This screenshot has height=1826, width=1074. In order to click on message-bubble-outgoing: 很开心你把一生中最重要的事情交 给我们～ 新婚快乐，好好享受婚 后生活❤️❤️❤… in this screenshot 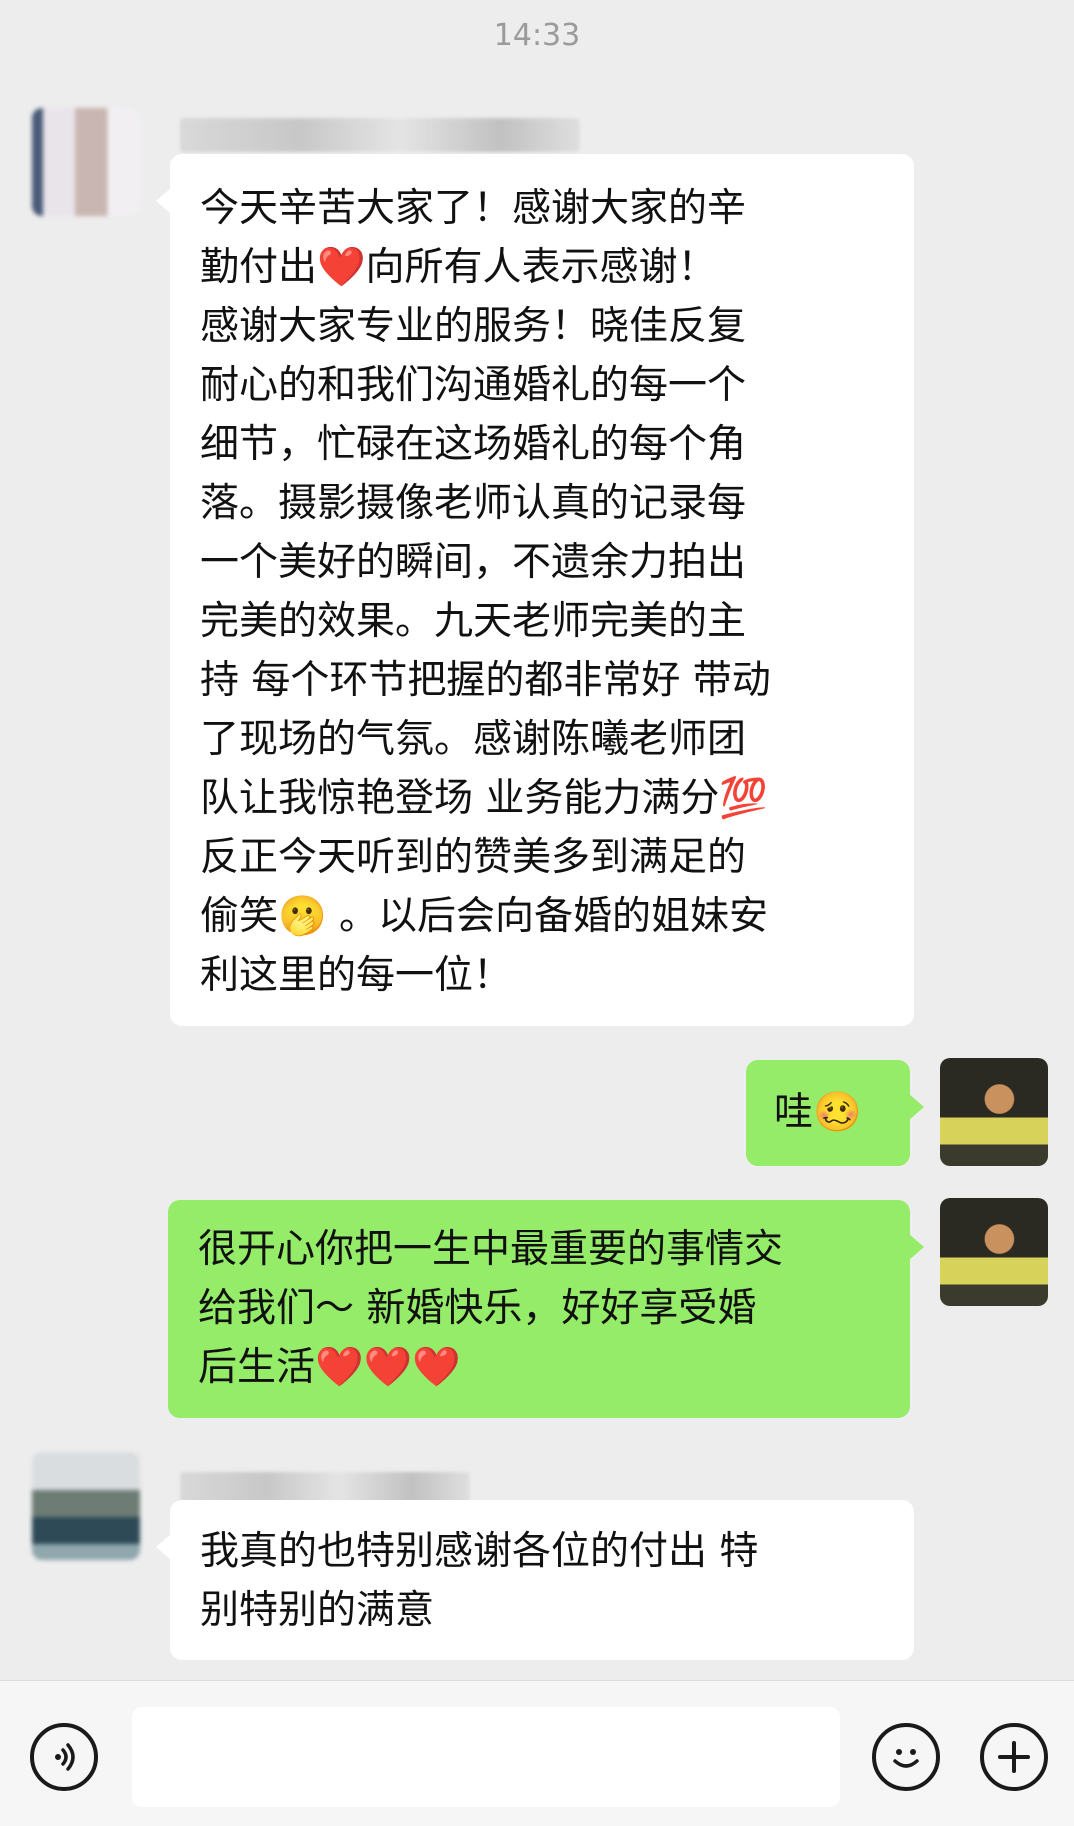, I will do `click(546, 1309)`.